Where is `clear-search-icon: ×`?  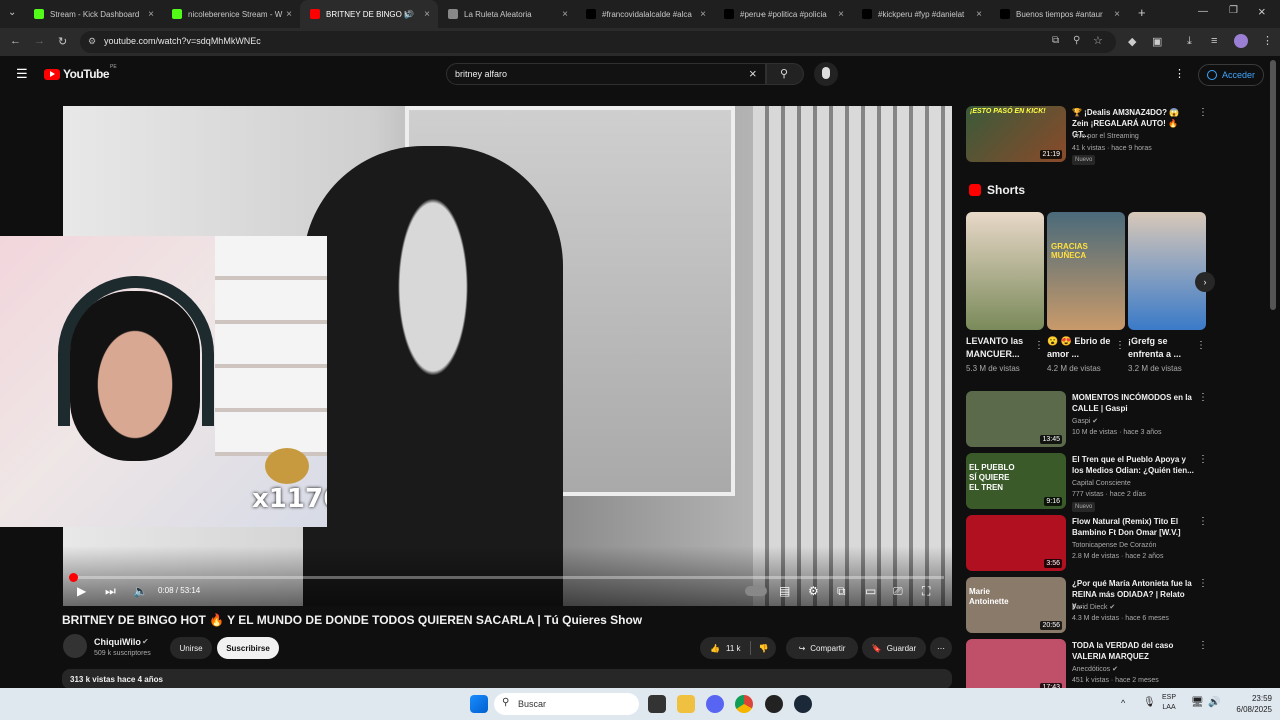 clear-search-icon: × is located at coordinates (753, 73).